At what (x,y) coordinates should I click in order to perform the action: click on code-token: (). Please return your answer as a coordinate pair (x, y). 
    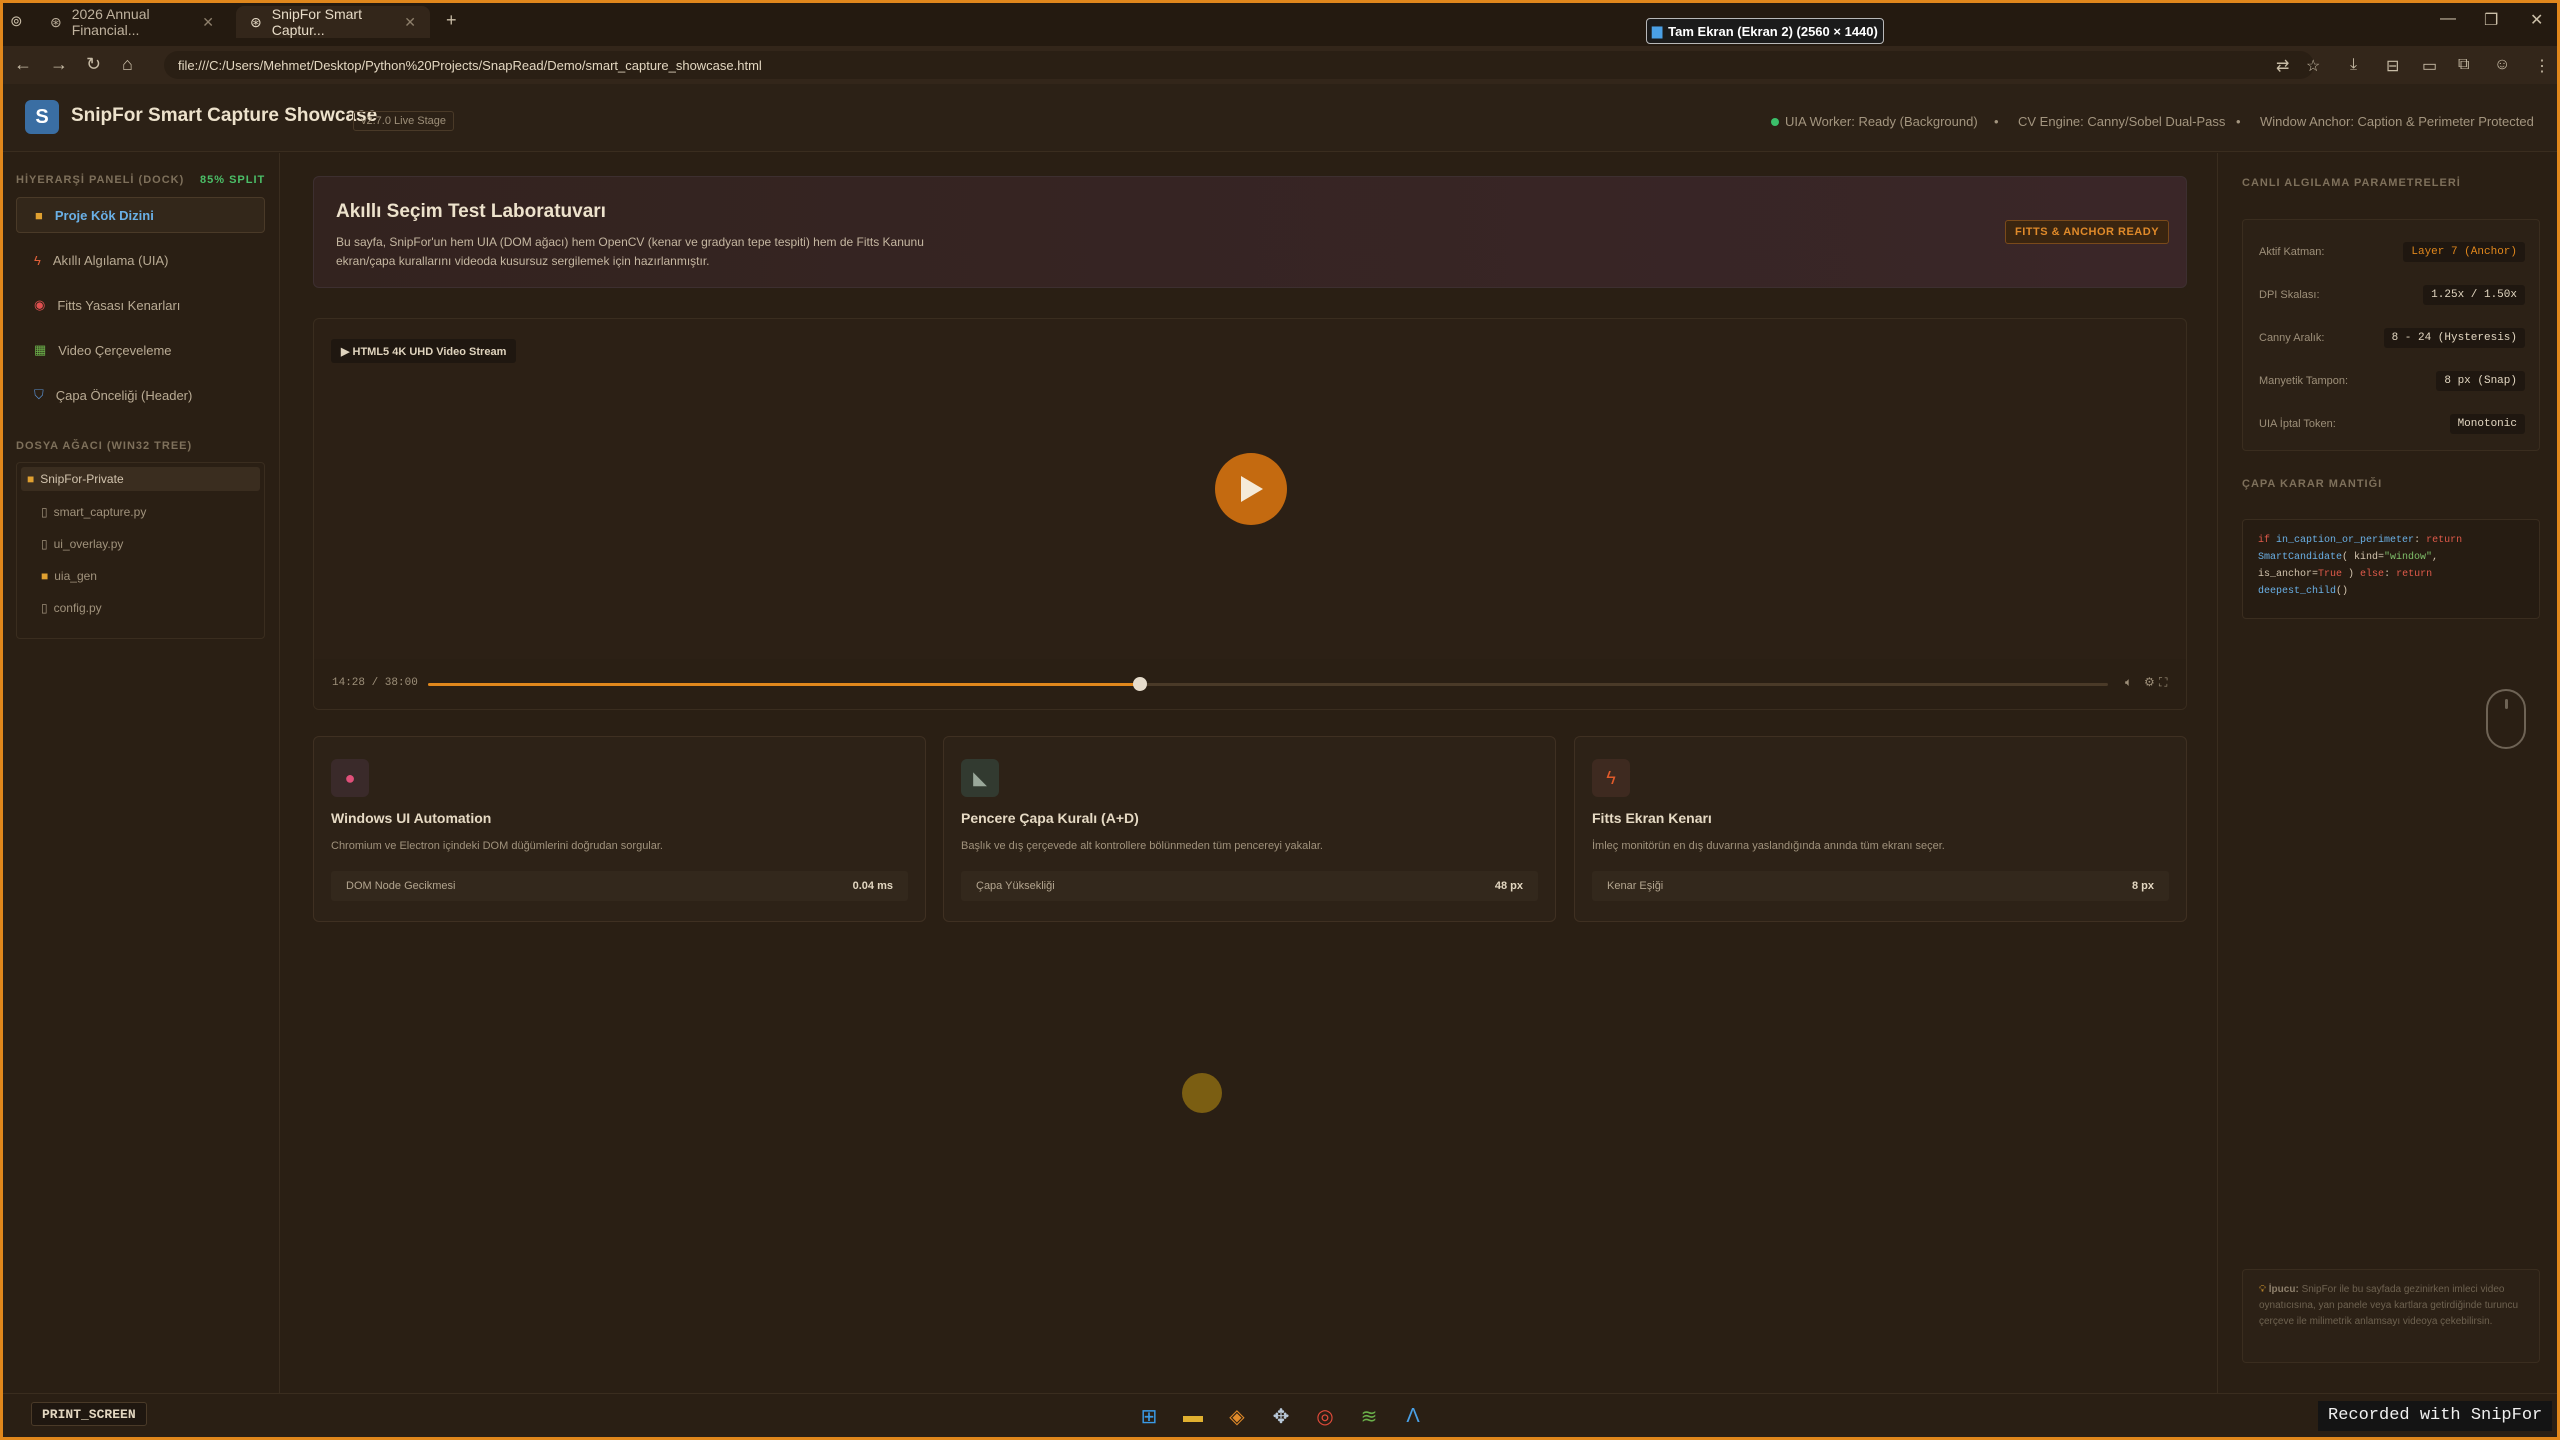
    Looking at the image, I should click on (2342, 591).